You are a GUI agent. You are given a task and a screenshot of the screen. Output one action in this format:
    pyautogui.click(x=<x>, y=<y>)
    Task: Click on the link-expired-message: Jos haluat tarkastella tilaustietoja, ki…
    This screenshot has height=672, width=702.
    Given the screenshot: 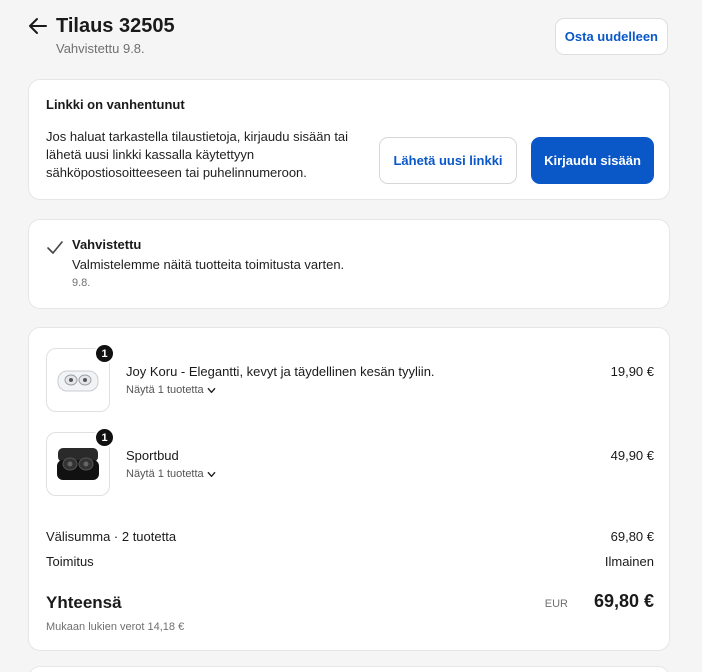 What is the action you would take?
    pyautogui.click(x=197, y=154)
    